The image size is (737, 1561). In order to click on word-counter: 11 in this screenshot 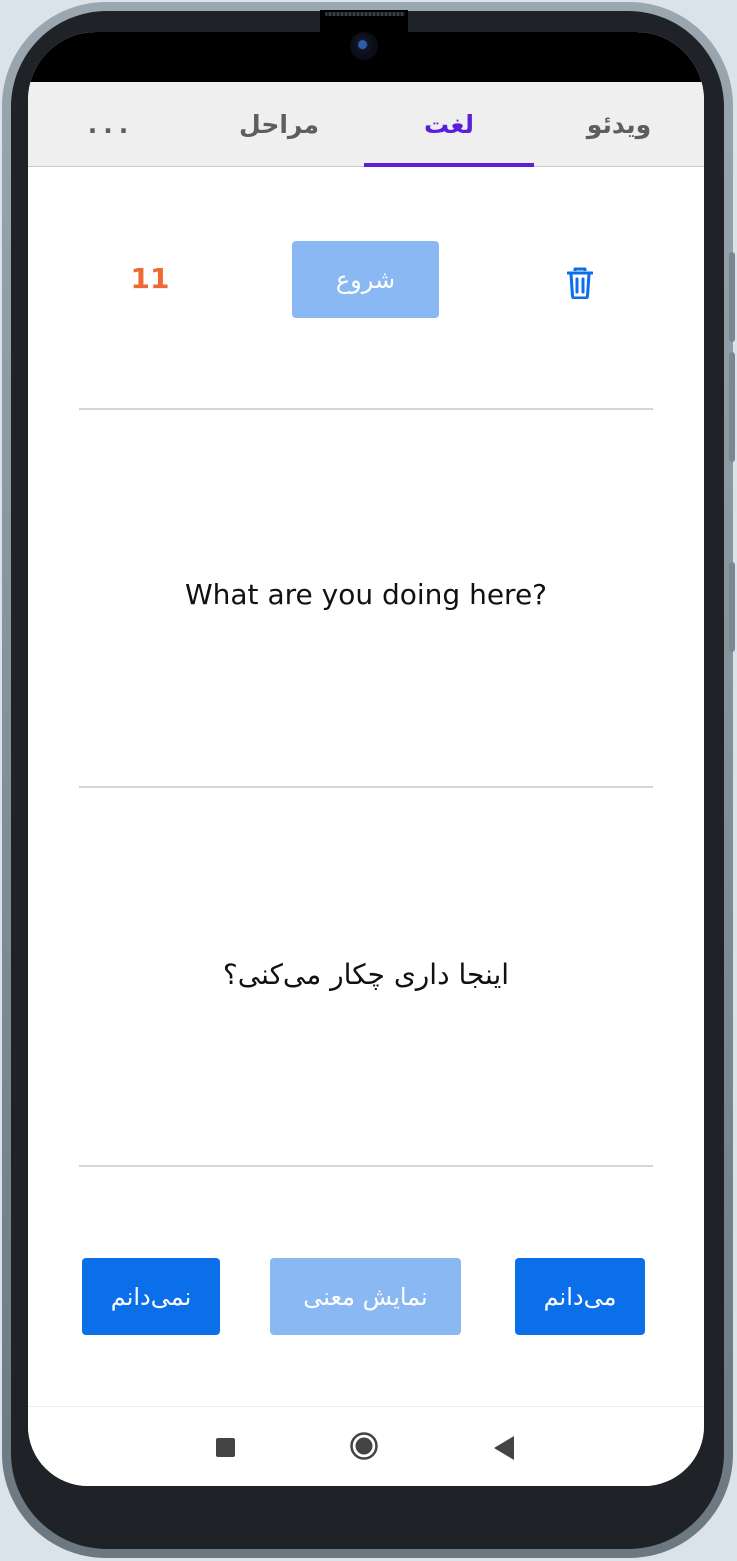, I will do `click(150, 278)`.